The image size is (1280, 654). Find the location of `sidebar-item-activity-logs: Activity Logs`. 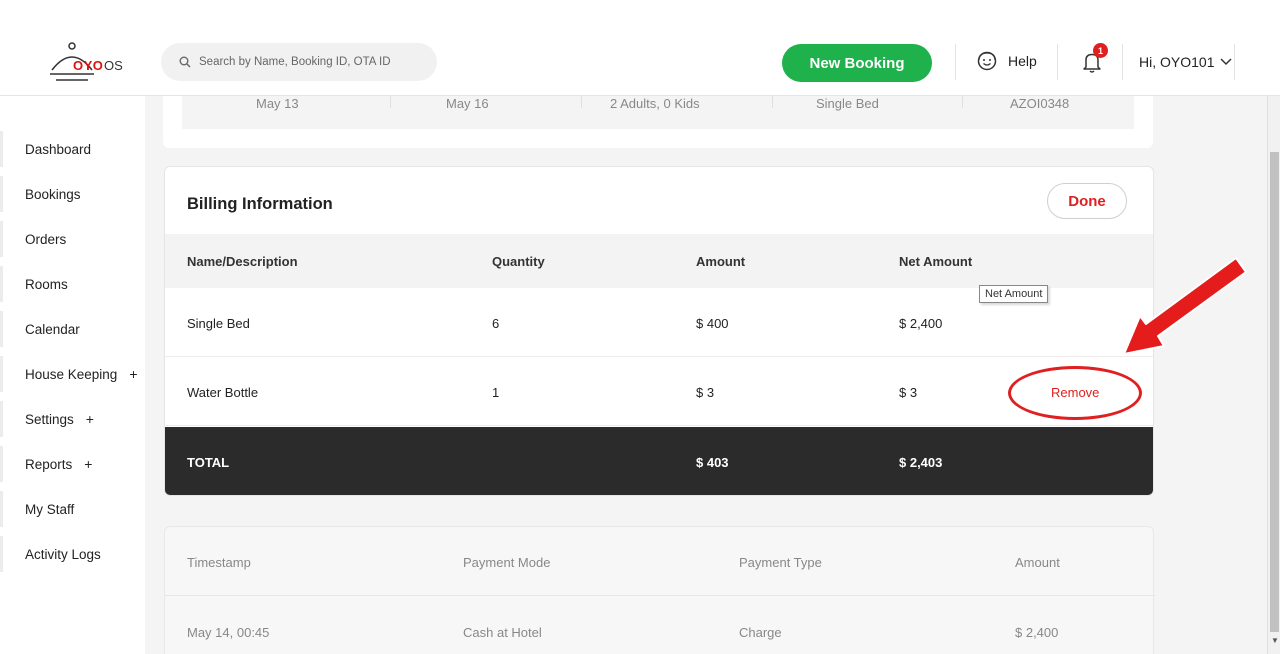

sidebar-item-activity-logs: Activity Logs is located at coordinates (72, 554).